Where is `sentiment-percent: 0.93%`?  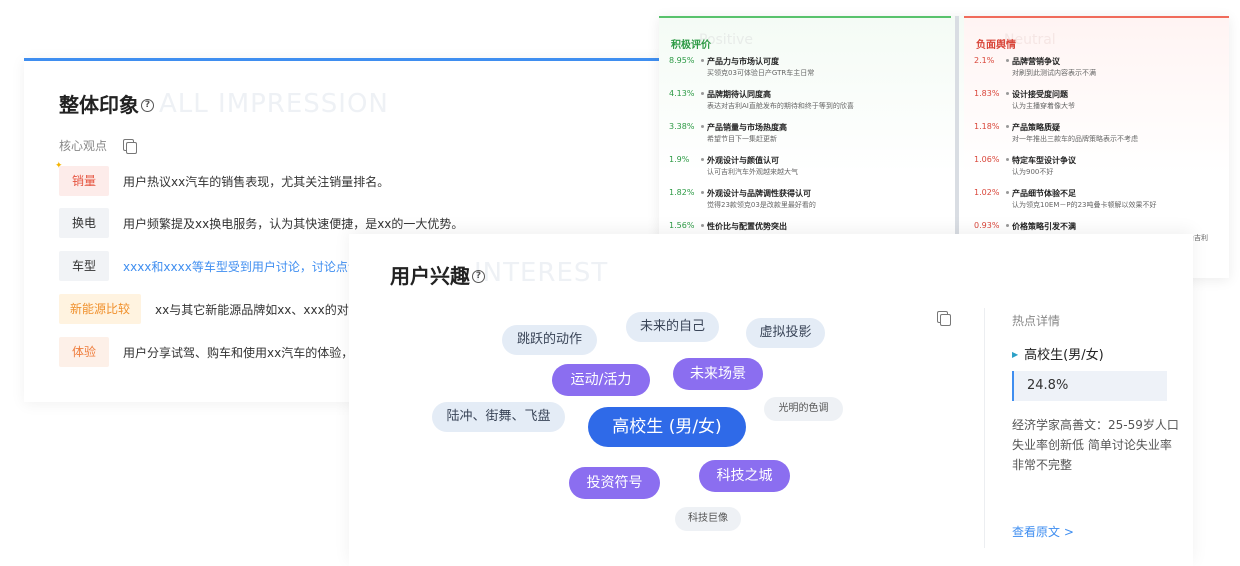
sentiment-percent: 0.93% is located at coordinates (987, 225).